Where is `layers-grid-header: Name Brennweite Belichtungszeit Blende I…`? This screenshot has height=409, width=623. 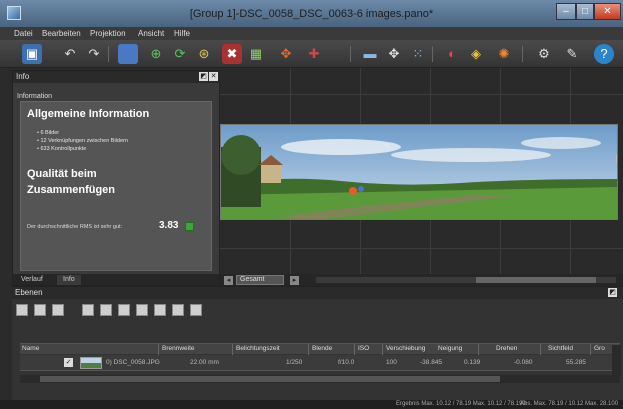
layers-grid-header: Name Brennweite Belichtungszeit Blende I… is located at coordinates (320, 349).